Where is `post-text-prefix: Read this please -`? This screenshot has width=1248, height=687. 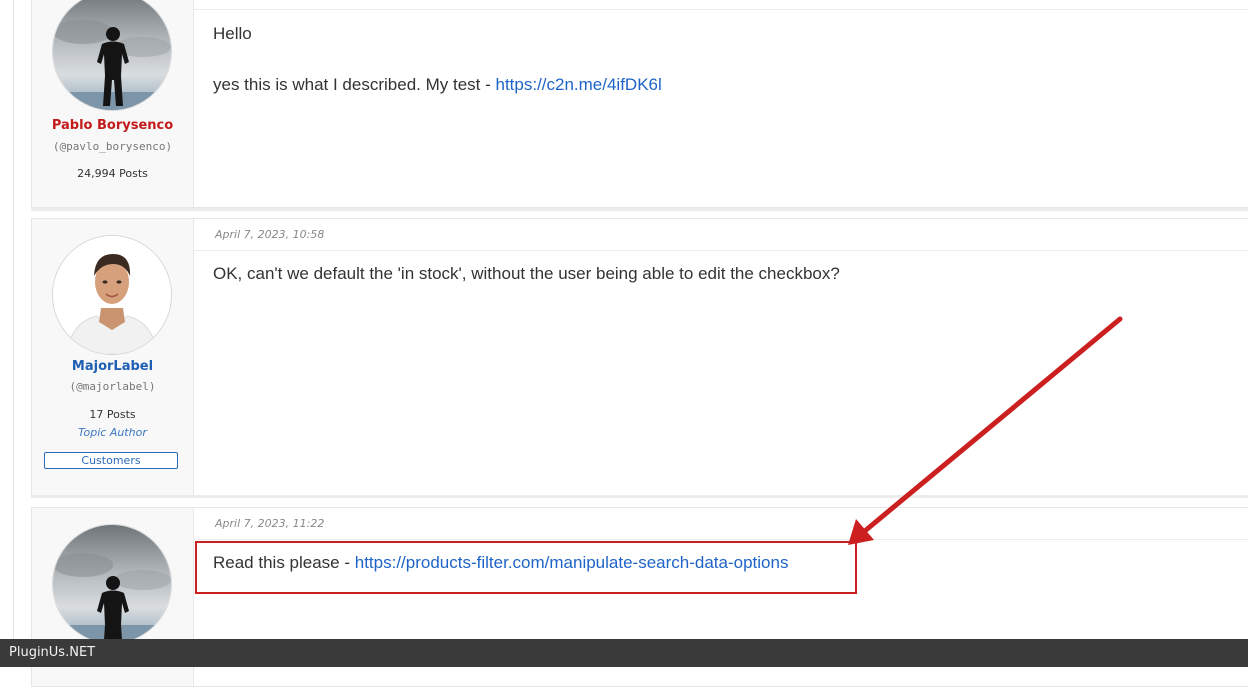
post-text-prefix: Read this please - is located at coordinates (284, 562).